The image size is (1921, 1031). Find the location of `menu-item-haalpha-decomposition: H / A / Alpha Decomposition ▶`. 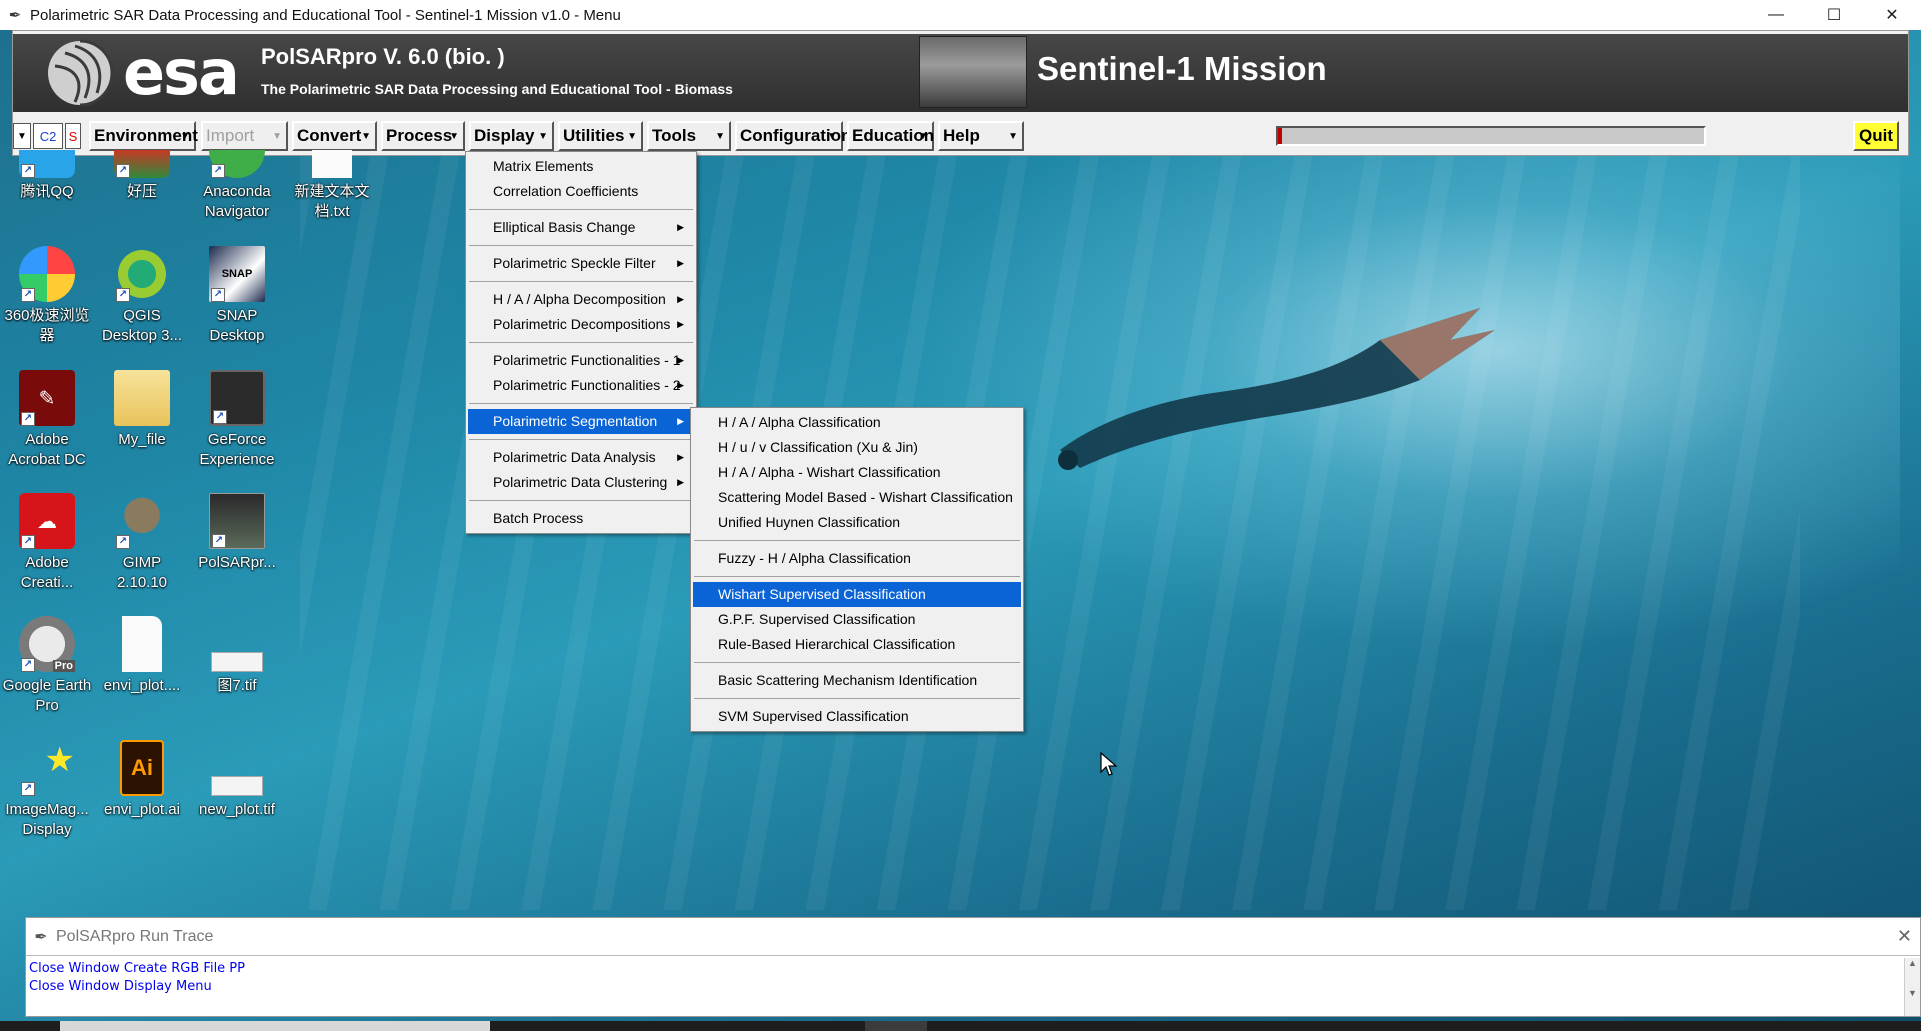

menu-item-haalpha-decomposition: H / A / Alpha Decomposition ▶ is located at coordinates (581, 299).